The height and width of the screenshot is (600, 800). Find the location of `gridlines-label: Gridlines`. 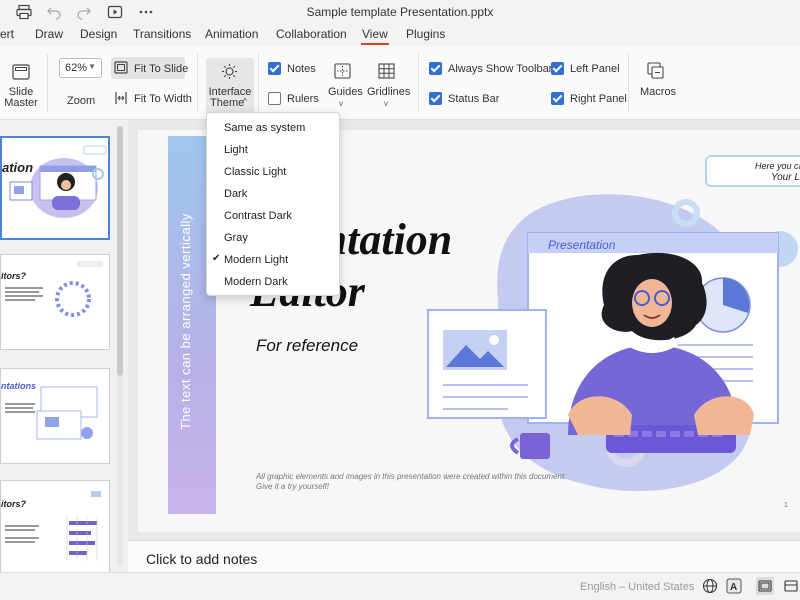

gridlines-label: Gridlines is located at coordinates (389, 92).